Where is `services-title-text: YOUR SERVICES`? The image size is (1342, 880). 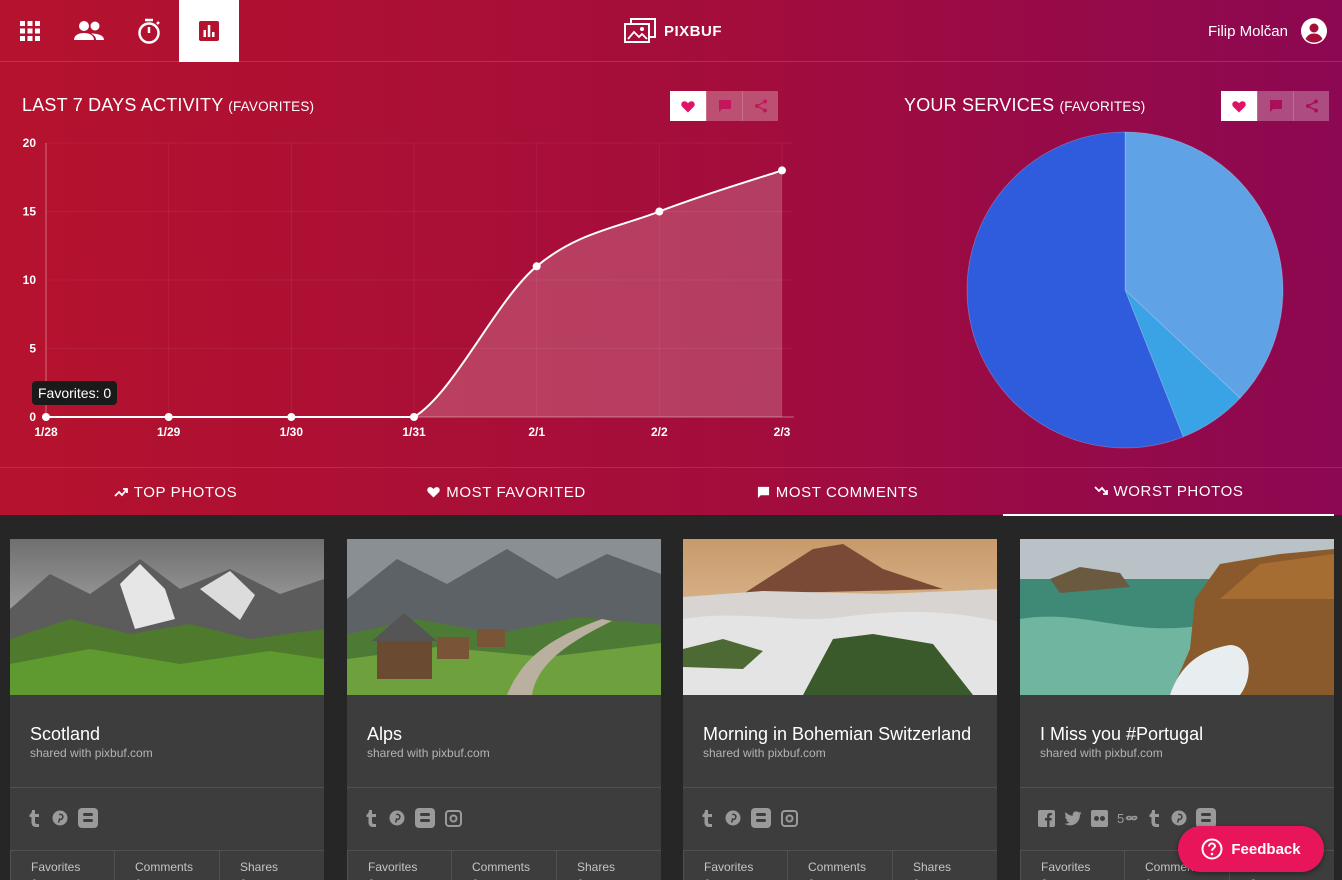
services-title-text: YOUR SERVICES is located at coordinates (979, 105).